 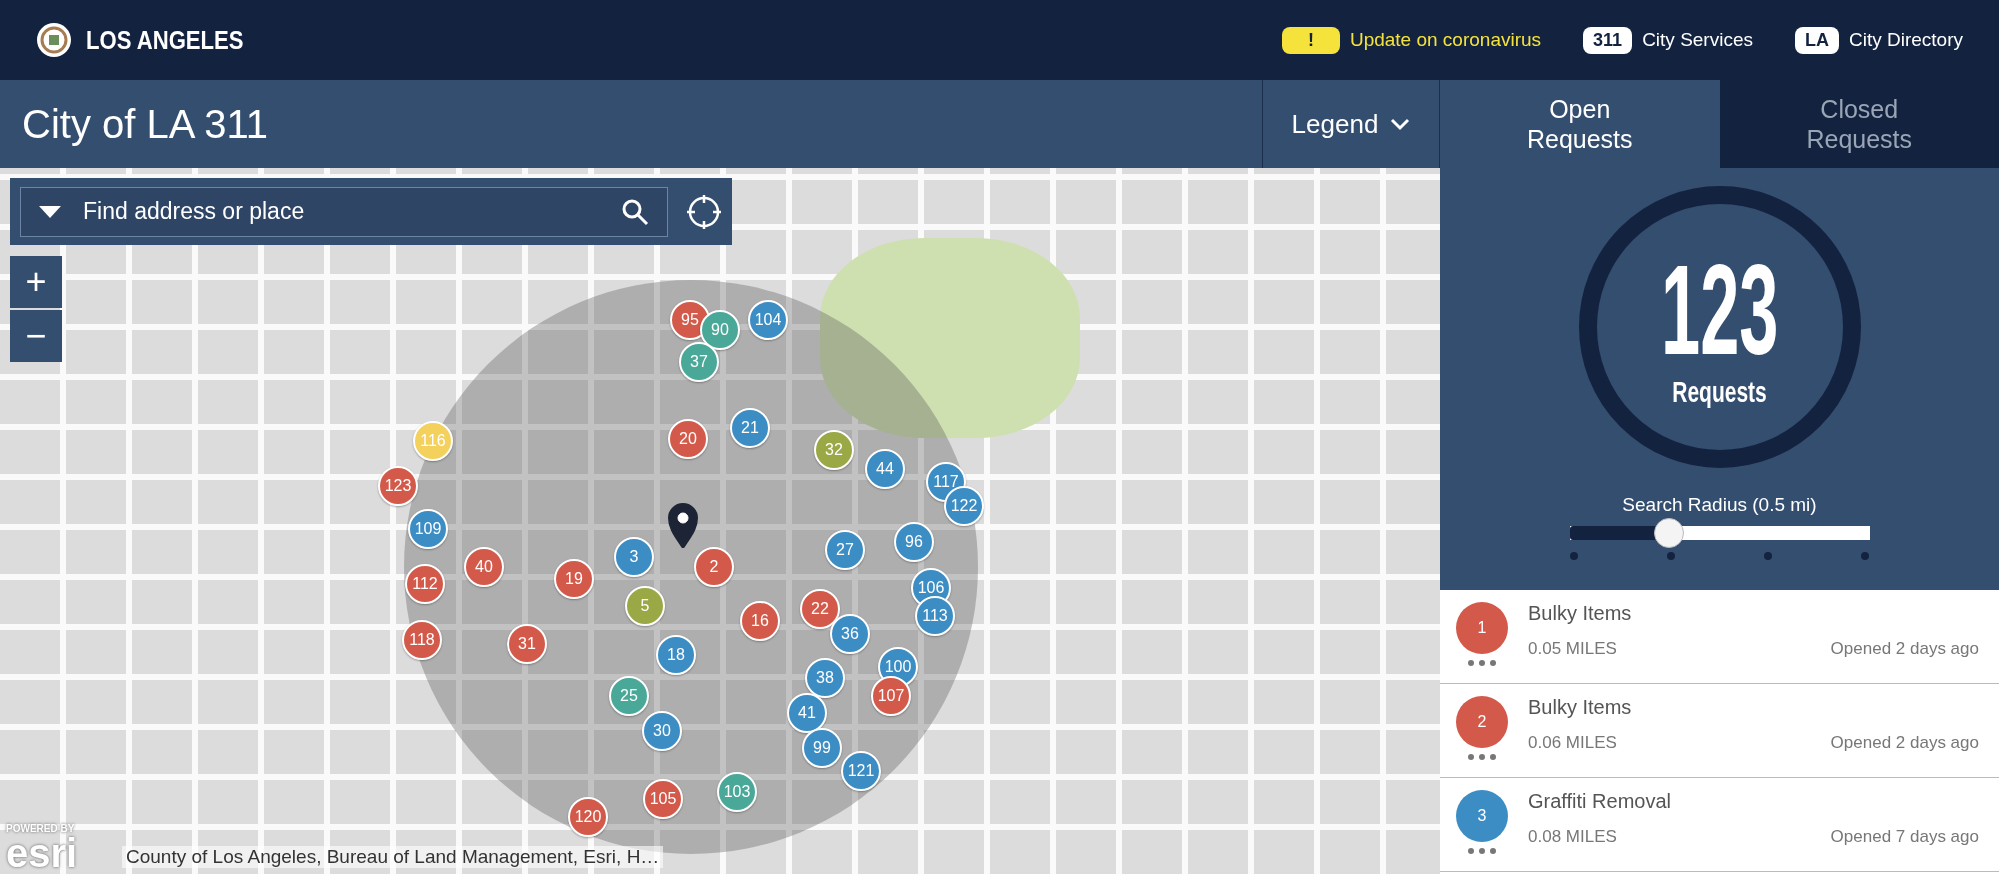 What do you see at coordinates (1719, 392) in the screenshot?
I see `count-unit: Requests` at bounding box center [1719, 392].